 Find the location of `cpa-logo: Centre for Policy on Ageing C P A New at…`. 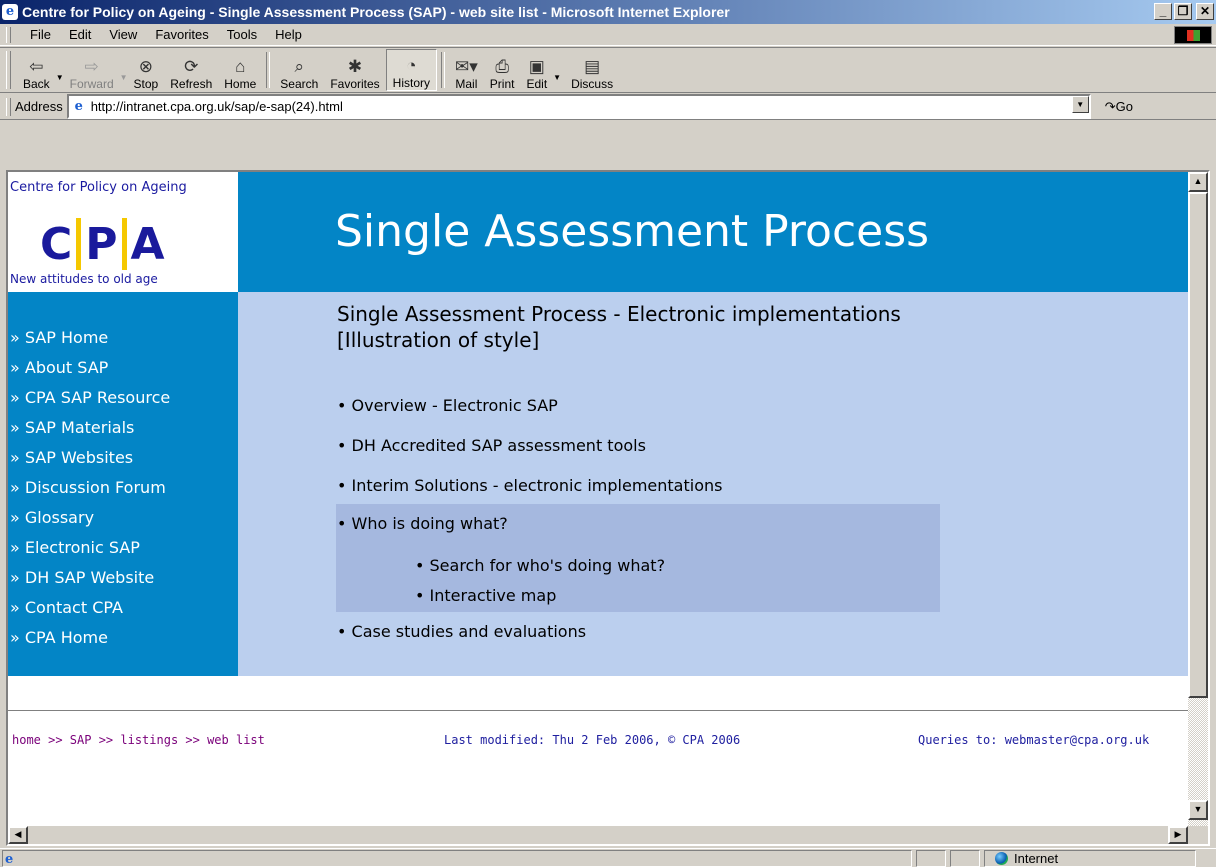

cpa-logo: Centre for Policy on Ageing C P A New at… is located at coordinates (123, 232).